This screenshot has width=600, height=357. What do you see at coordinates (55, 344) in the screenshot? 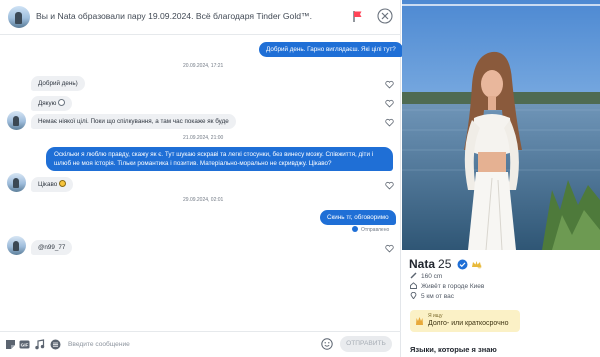
I see `menu-icon` at bounding box center [55, 344].